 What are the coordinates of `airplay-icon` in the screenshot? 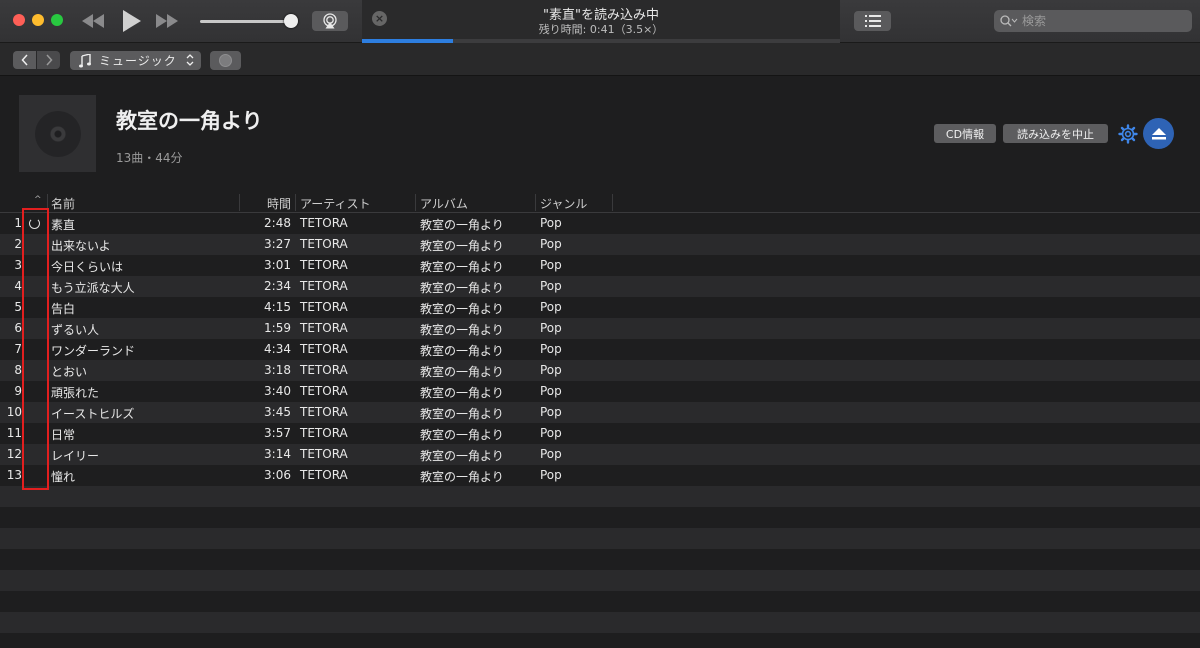 It's located at (330, 21).